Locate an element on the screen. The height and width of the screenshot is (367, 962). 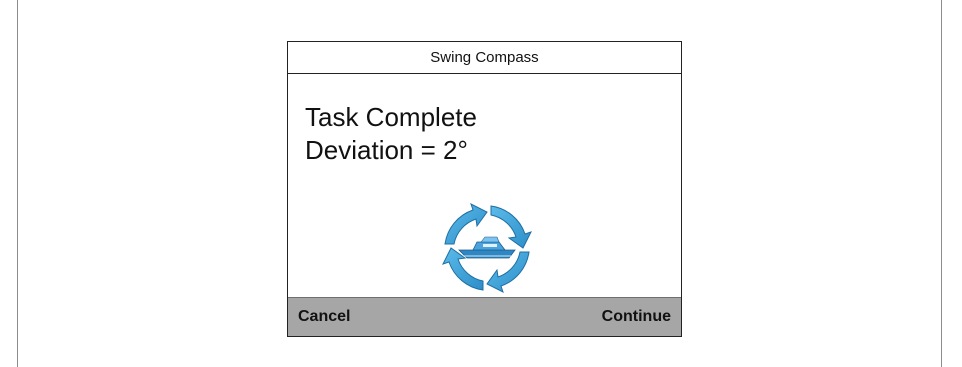
dialog-message: Task Complete Deviation = 2° is located at coordinates (391, 134).